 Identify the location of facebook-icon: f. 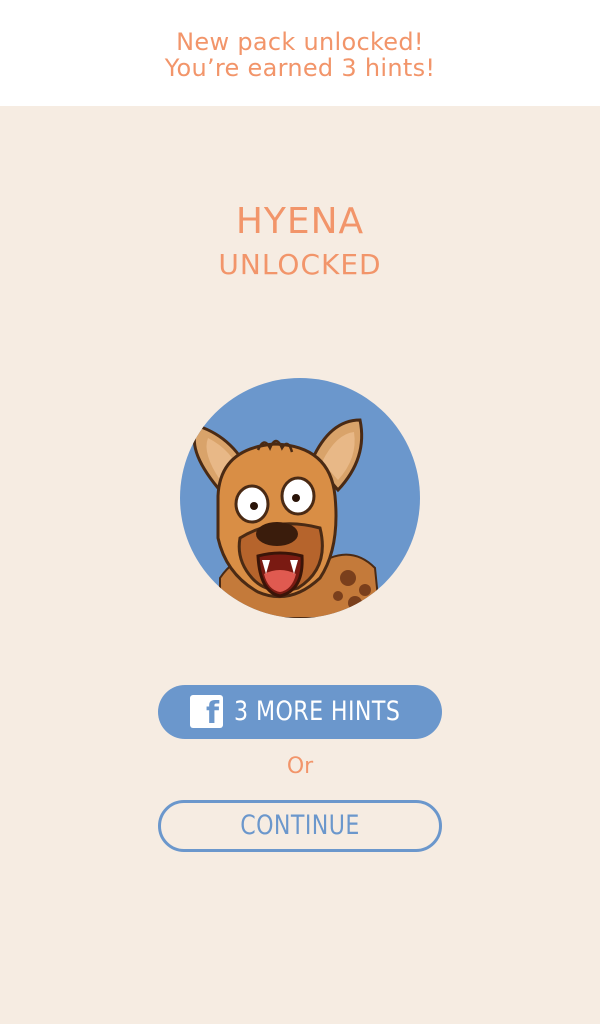
(206, 713).